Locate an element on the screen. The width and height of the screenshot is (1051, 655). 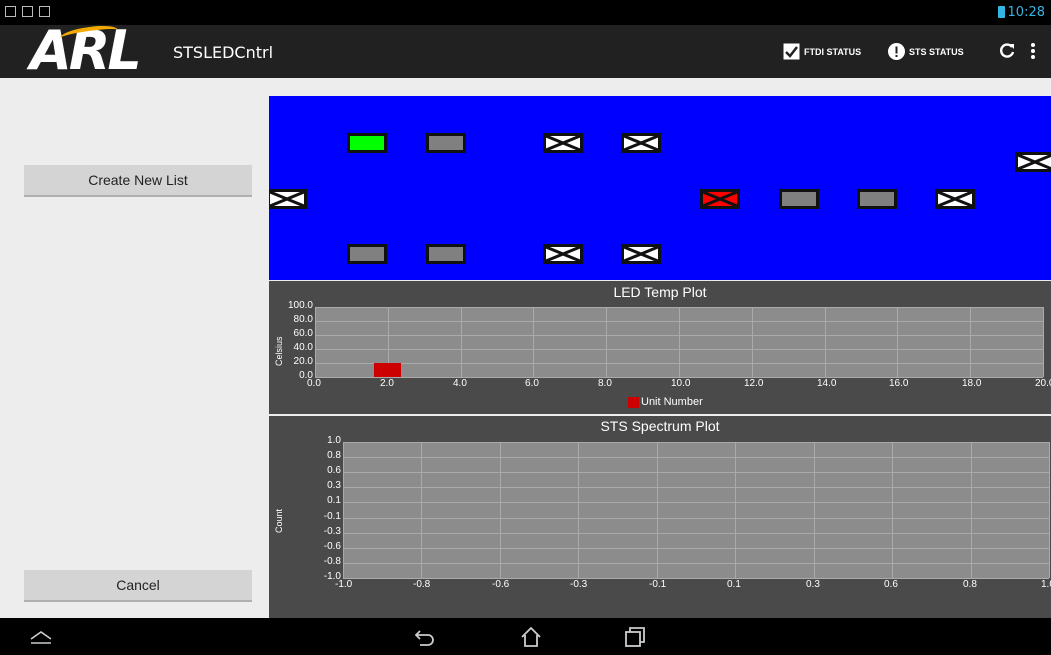
sts-x-tick: 0.1 is located at coordinates (734, 584).